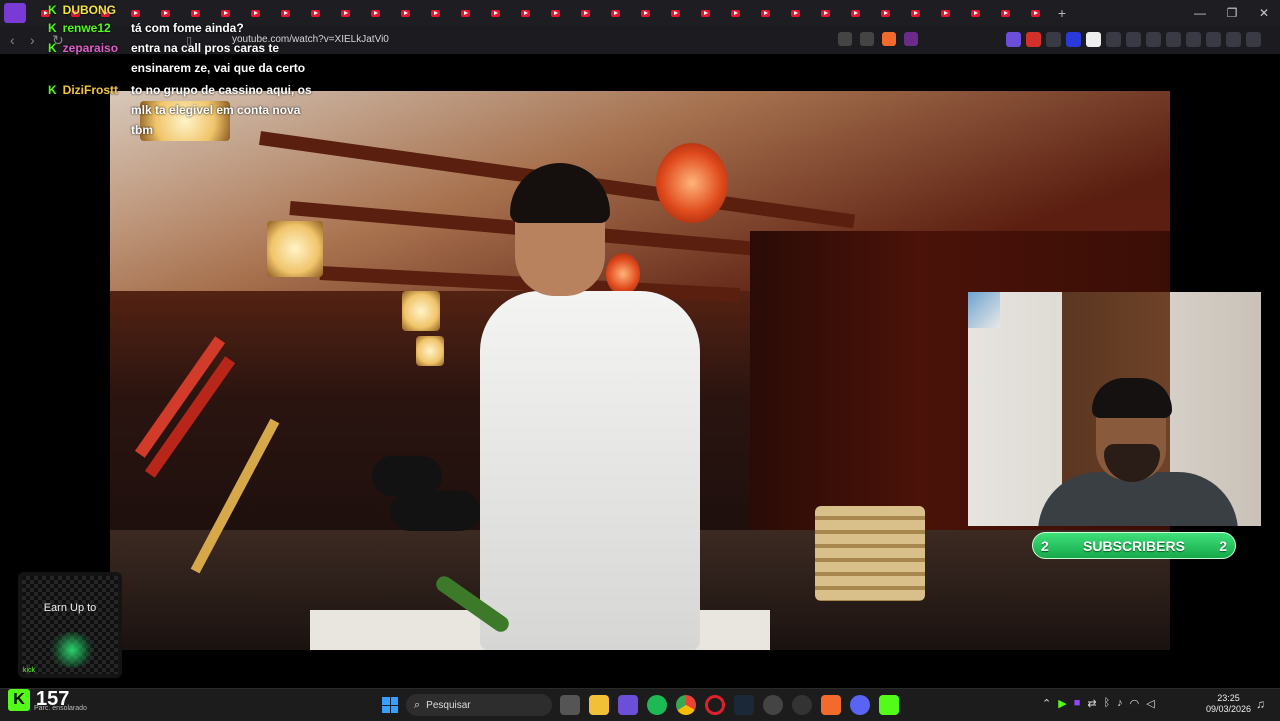 The width and height of the screenshot is (1280, 721). I want to click on brave-rewards-icon, so click(911, 39).